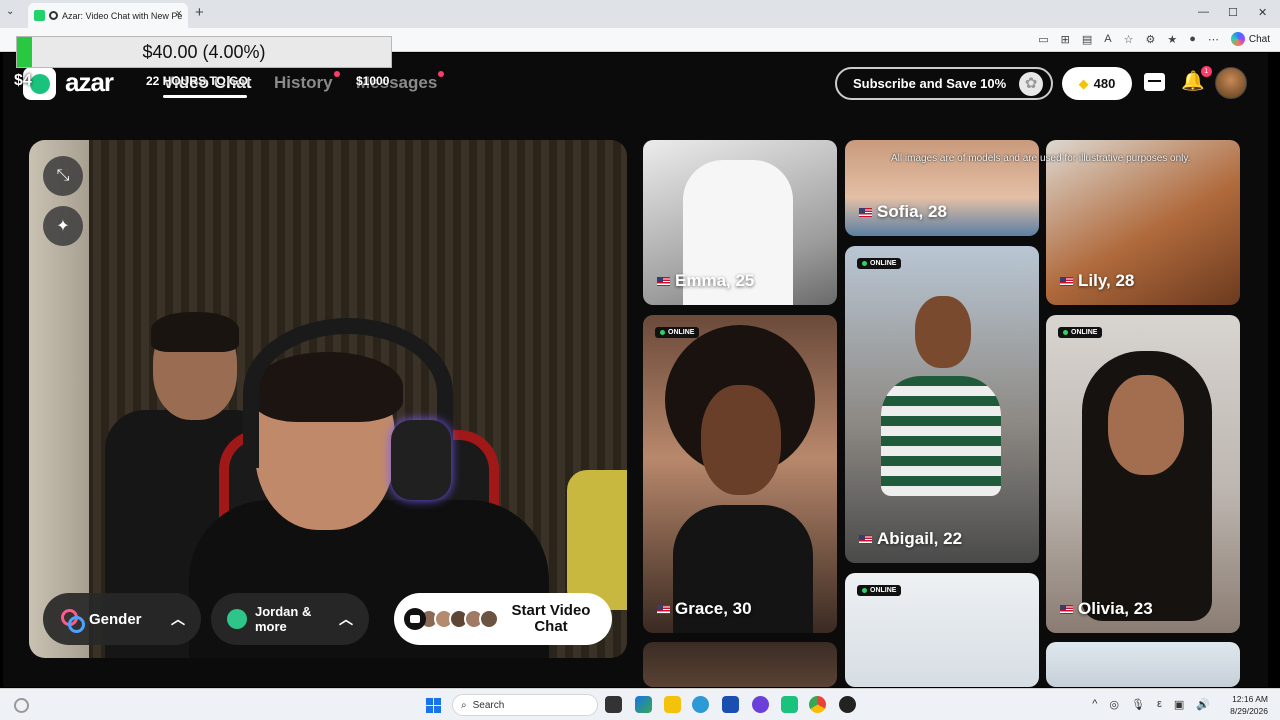 Image resolution: width=1280 pixels, height=720 pixels. I want to click on minimize-button: —, so click(1203, 12).